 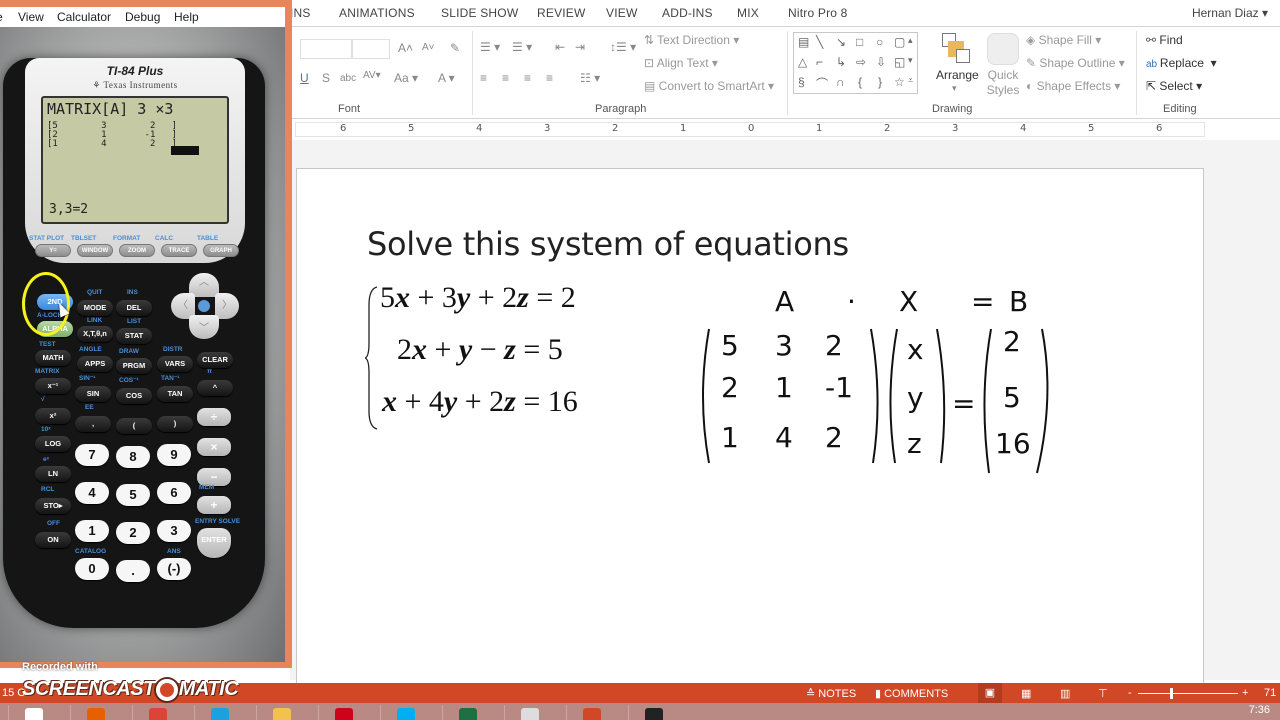 I want to click on reading-view-icon: ▥, so click(x=1065, y=693).